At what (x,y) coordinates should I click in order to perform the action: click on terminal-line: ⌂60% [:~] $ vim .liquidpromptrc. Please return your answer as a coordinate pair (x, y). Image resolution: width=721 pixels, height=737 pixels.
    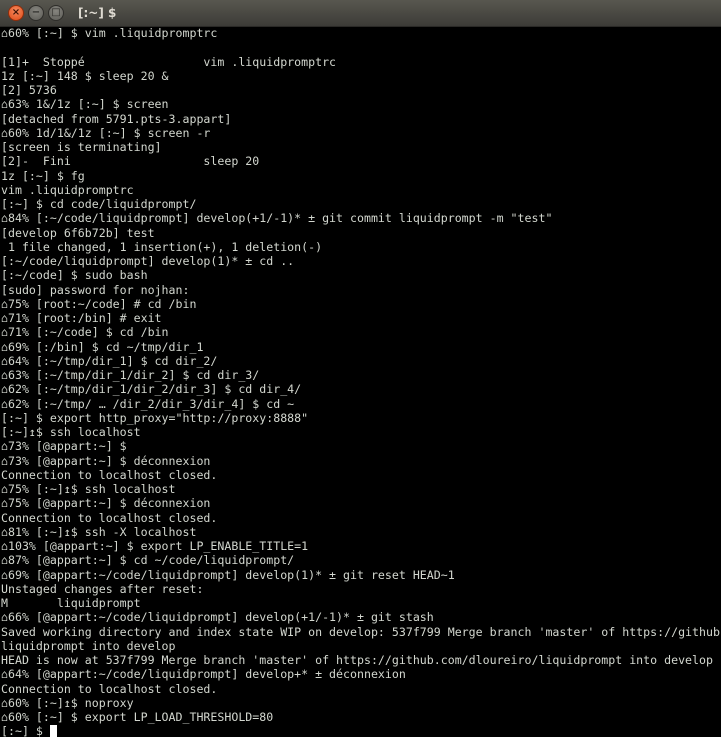
    Looking at the image, I should click on (109, 33).